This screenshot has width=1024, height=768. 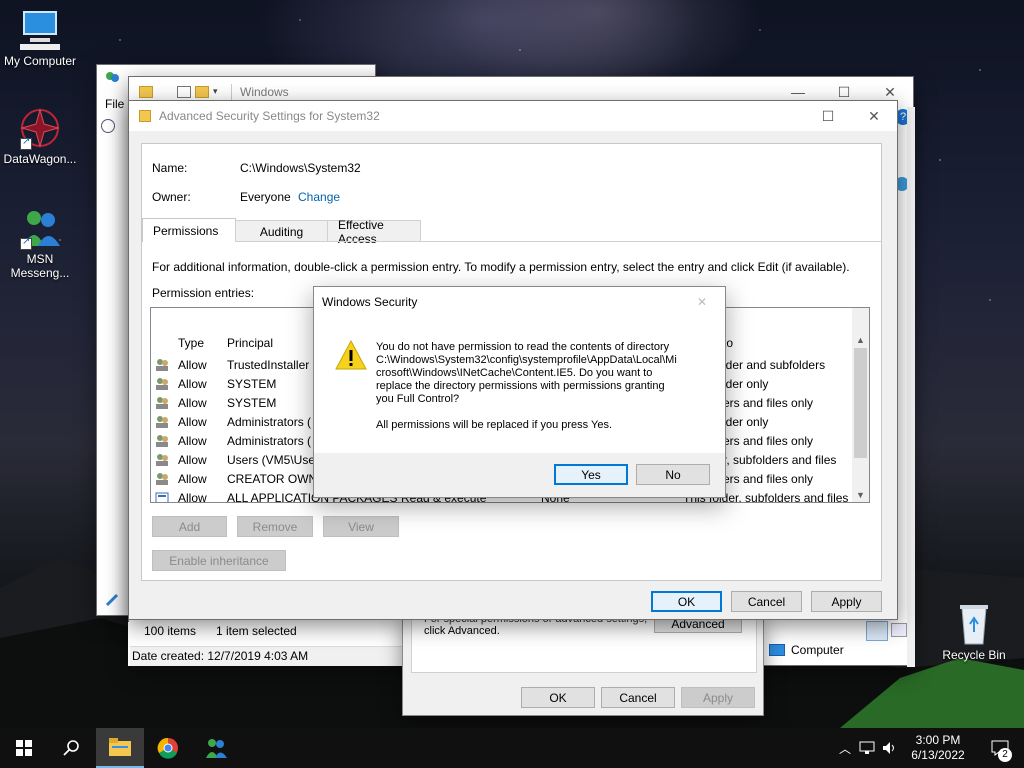 I want to click on app-icon-small, so click(x=112, y=600).